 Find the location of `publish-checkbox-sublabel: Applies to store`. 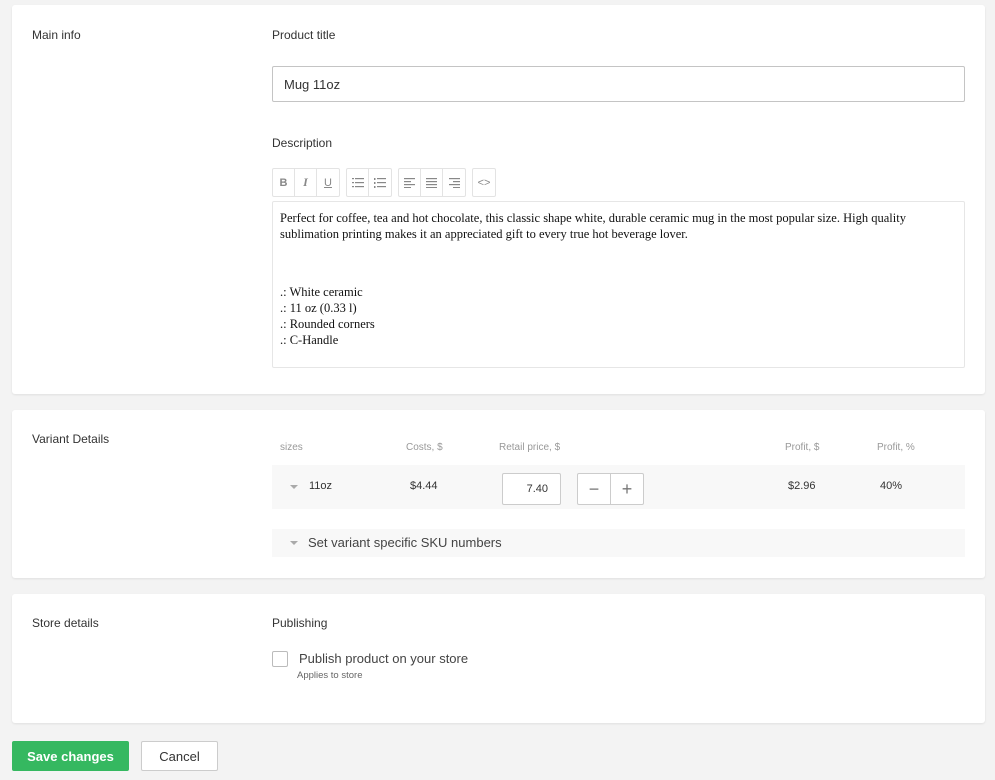

publish-checkbox-sublabel: Applies to store is located at coordinates (330, 675).